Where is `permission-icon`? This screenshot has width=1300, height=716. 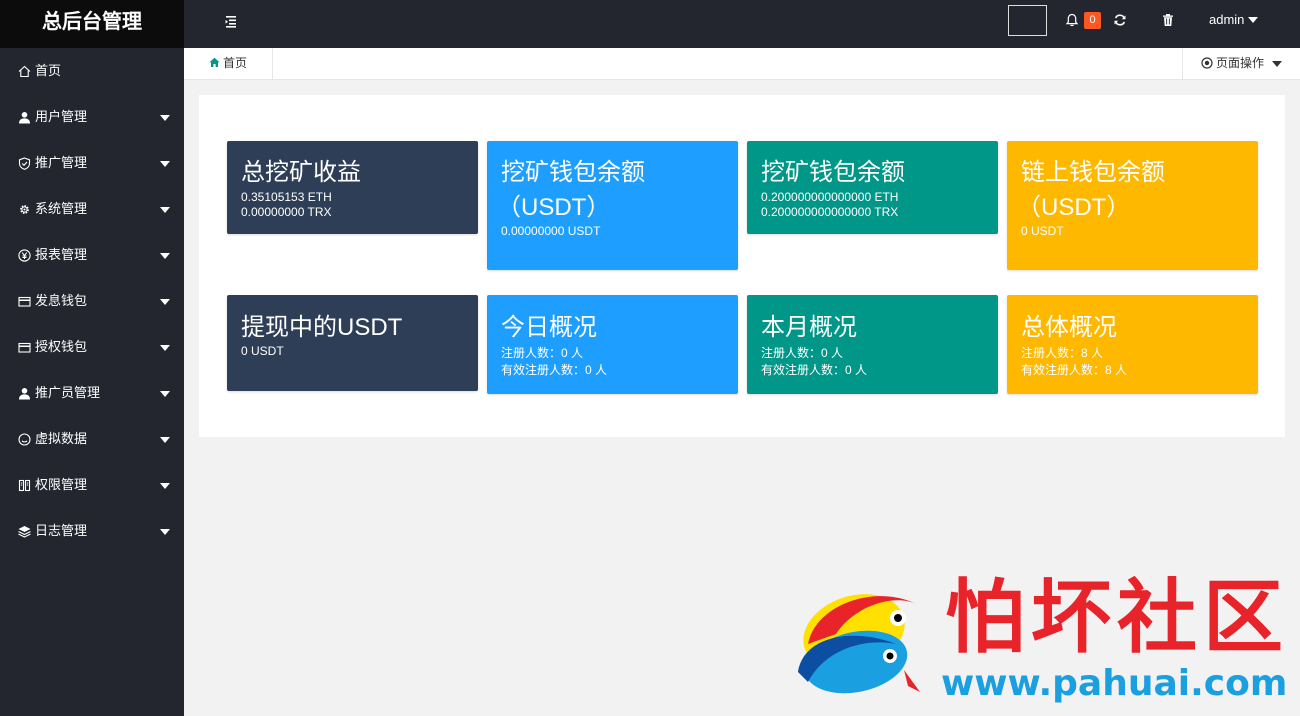
permission-icon is located at coordinates (24, 485).